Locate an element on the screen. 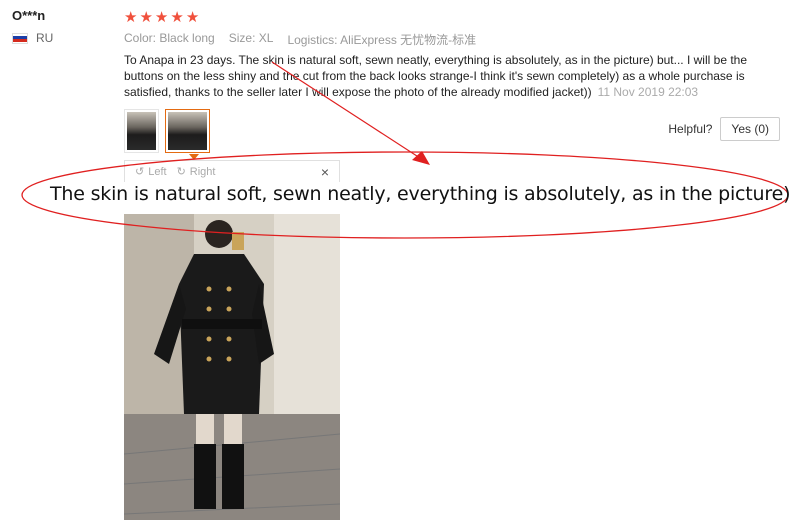 This screenshot has height=524, width=800. country-code: RU is located at coordinates (45, 38).